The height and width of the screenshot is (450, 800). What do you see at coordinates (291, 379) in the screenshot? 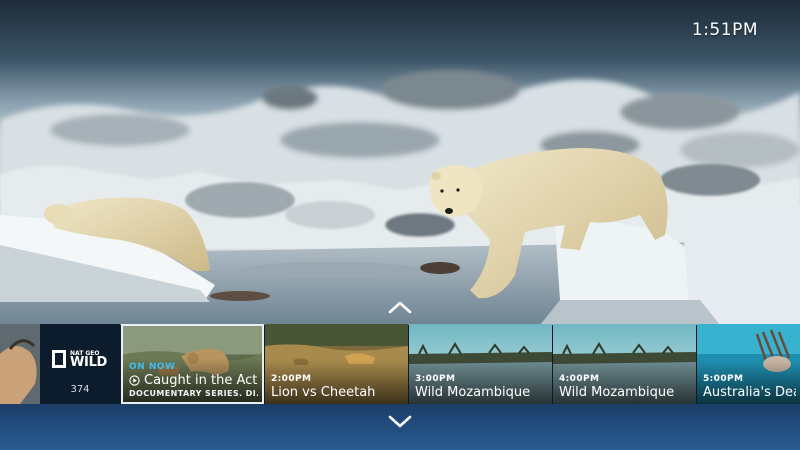
I see `program-time: 2:00PM` at bounding box center [291, 379].